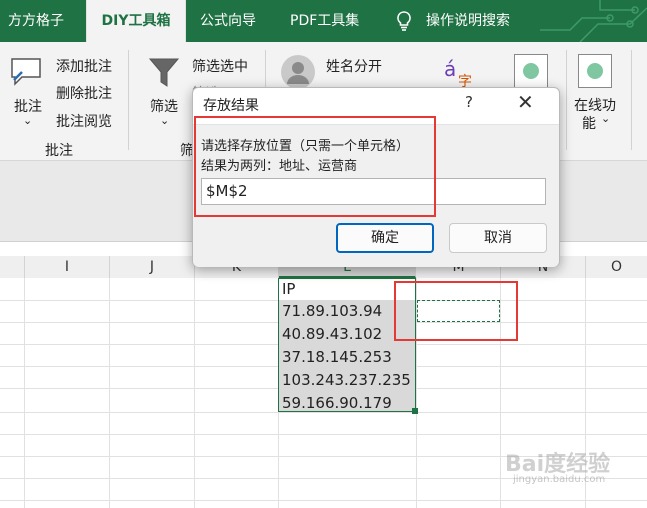  Describe the element at coordinates (315, 166) in the screenshot. I see `highlight-box-dialog` at that location.